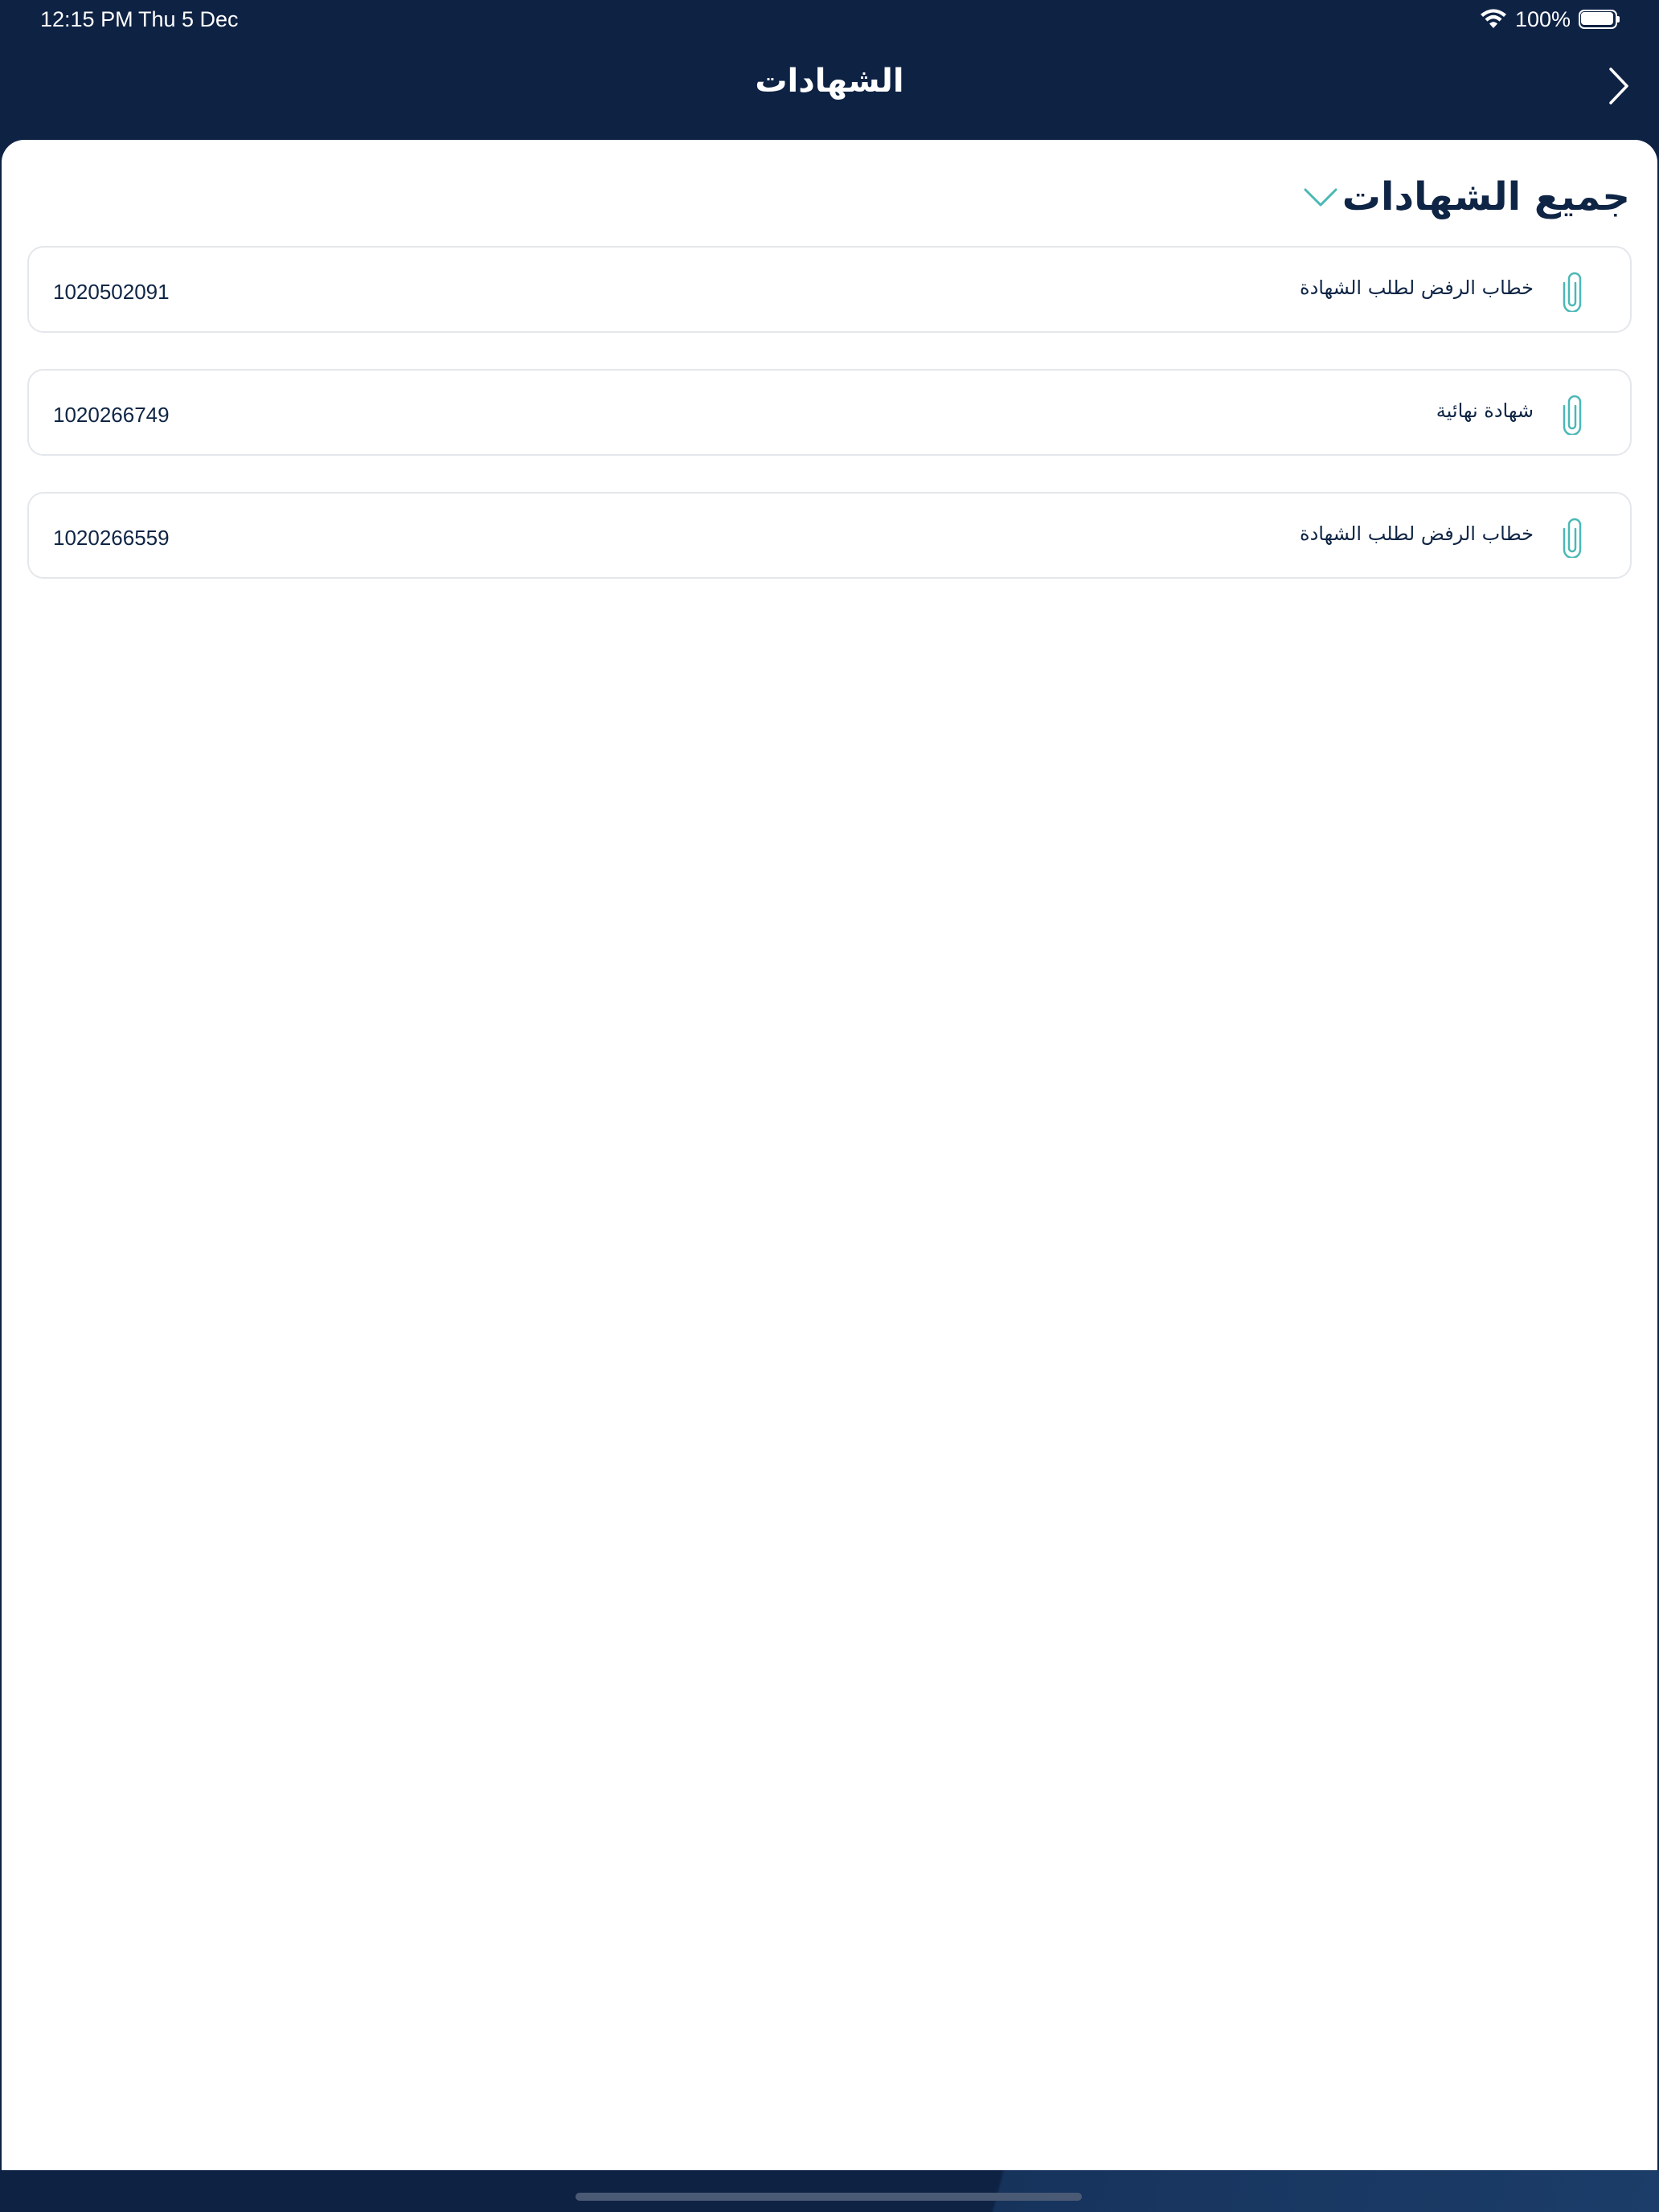 This screenshot has width=1659, height=2212. Describe the element at coordinates (1599, 19) in the screenshot. I see `battery-icon` at that location.